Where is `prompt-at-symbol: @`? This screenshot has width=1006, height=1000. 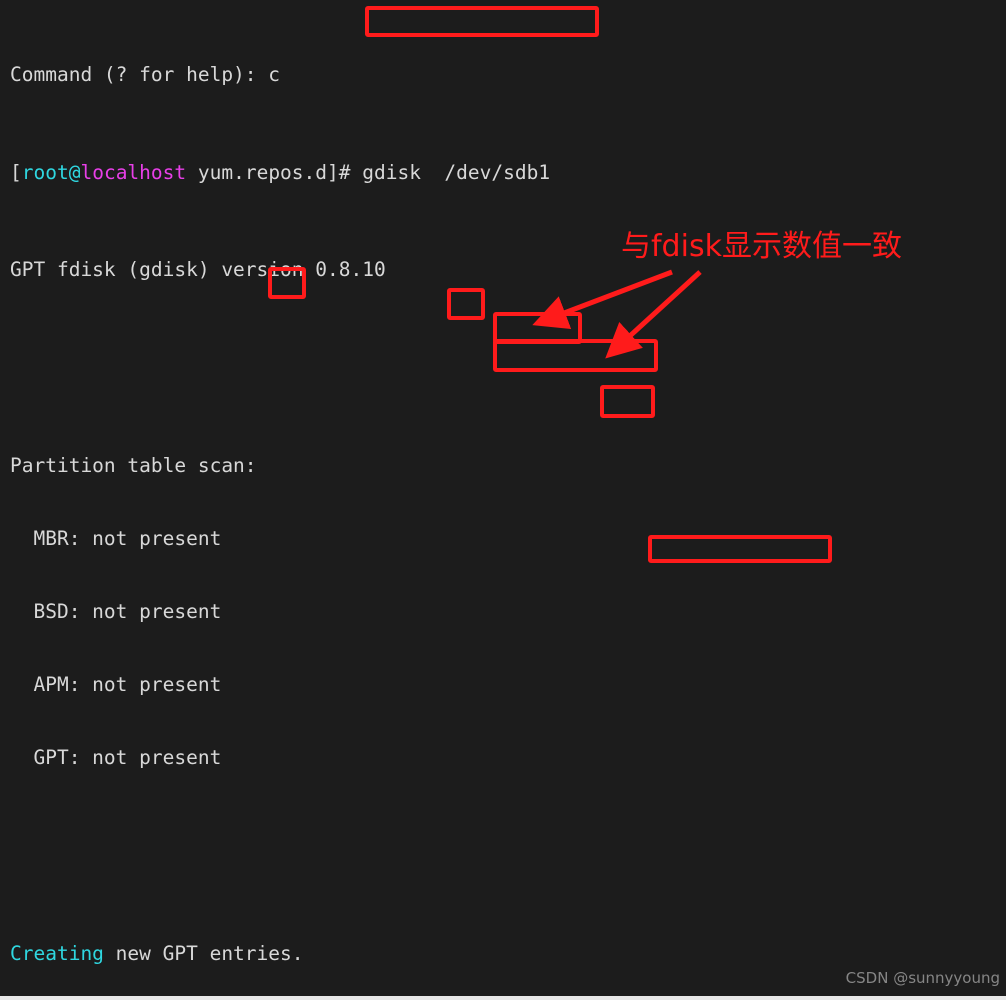
prompt-at-symbol: @ is located at coordinates (74, 172).